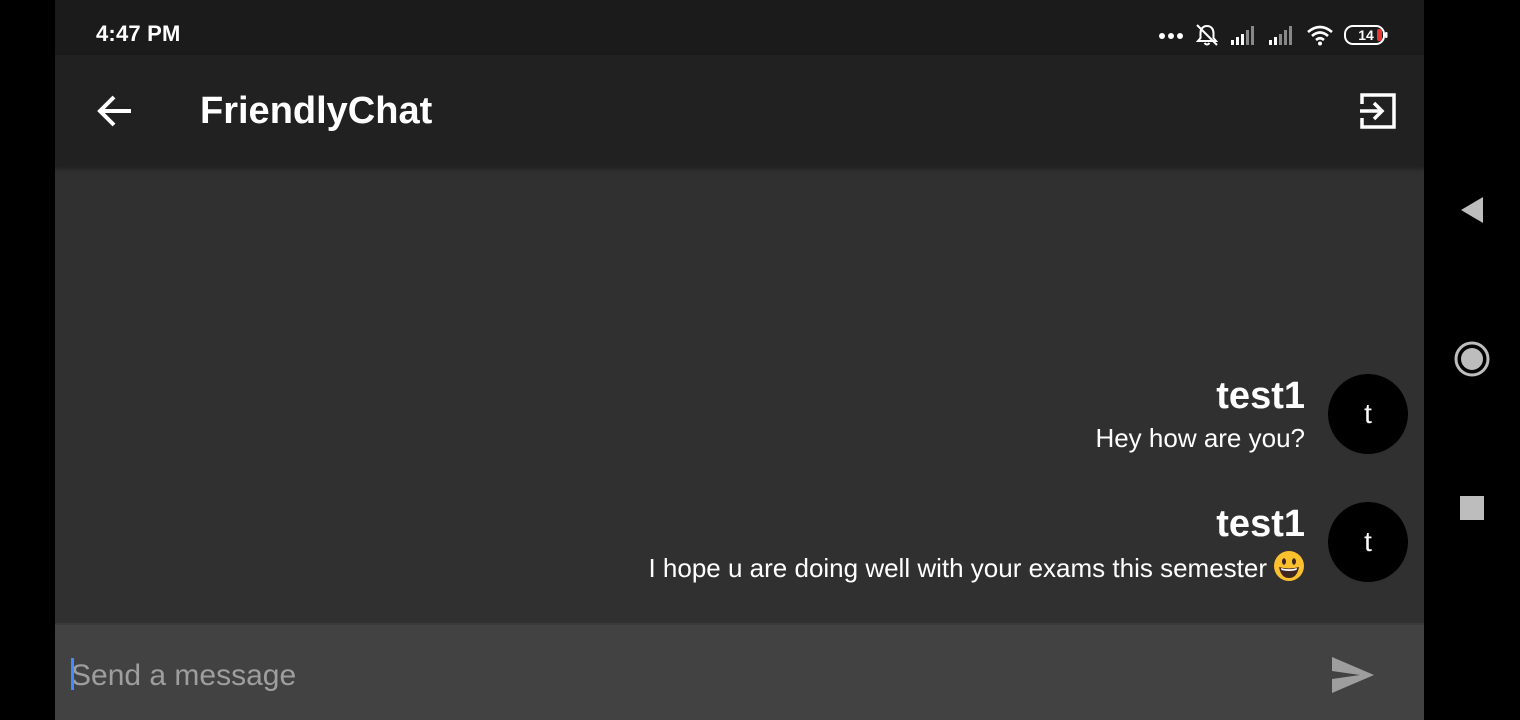 This screenshot has width=1520, height=720. Describe the element at coordinates (1171, 36) in the screenshot. I see `more-dots-icon` at that location.